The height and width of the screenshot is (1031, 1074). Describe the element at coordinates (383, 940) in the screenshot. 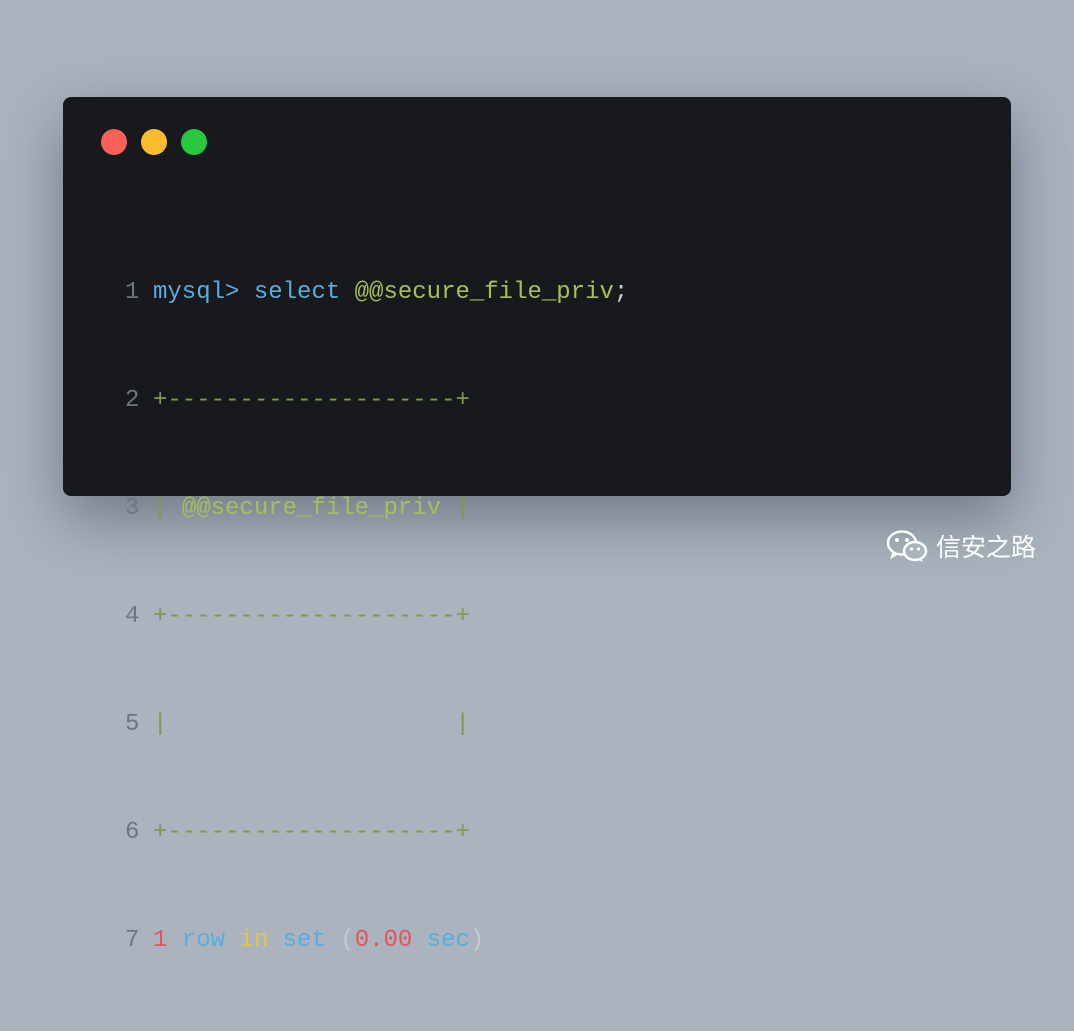

I see `elapsed-time: 0.00` at that location.